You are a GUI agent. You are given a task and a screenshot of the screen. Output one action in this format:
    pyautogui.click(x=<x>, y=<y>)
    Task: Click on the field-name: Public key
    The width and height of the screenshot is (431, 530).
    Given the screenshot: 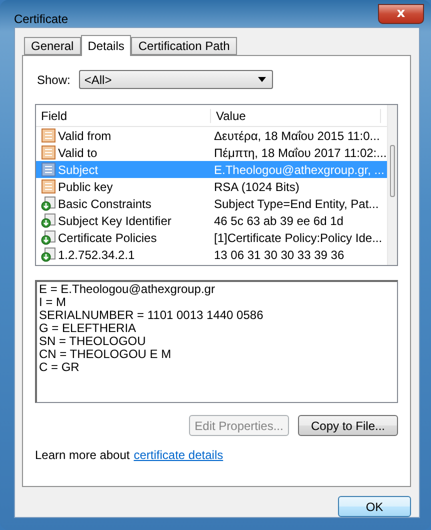 What is the action you would take?
    pyautogui.click(x=85, y=187)
    